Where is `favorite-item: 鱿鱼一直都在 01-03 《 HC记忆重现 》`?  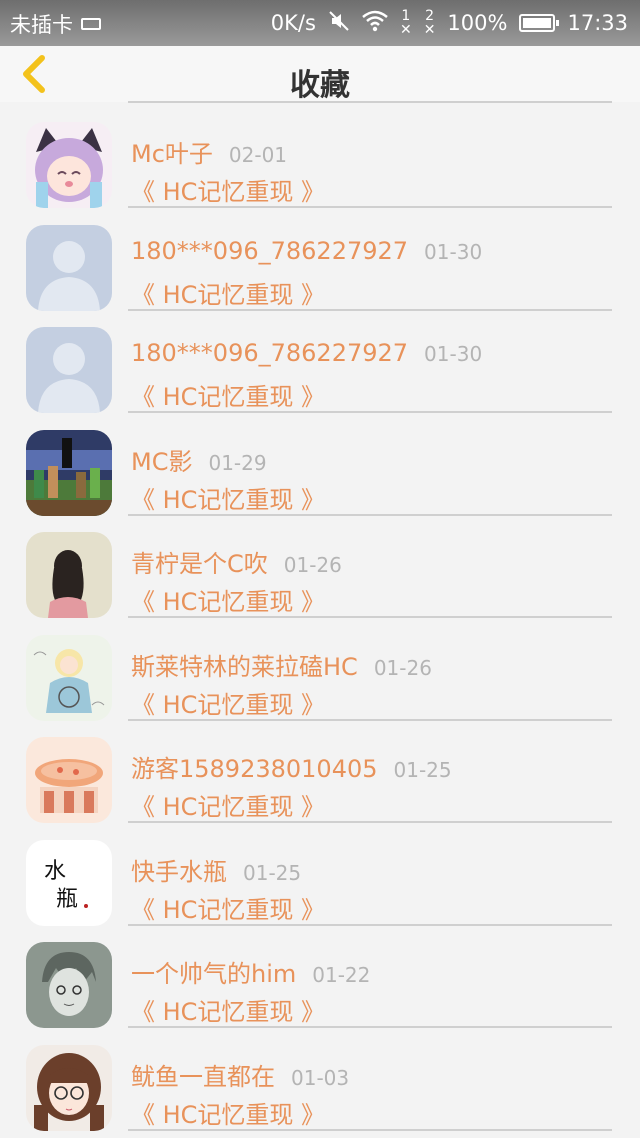 favorite-item: 鱿鱼一直都在 01-03 《 HC记忆重现 》 is located at coordinates (320, 1079).